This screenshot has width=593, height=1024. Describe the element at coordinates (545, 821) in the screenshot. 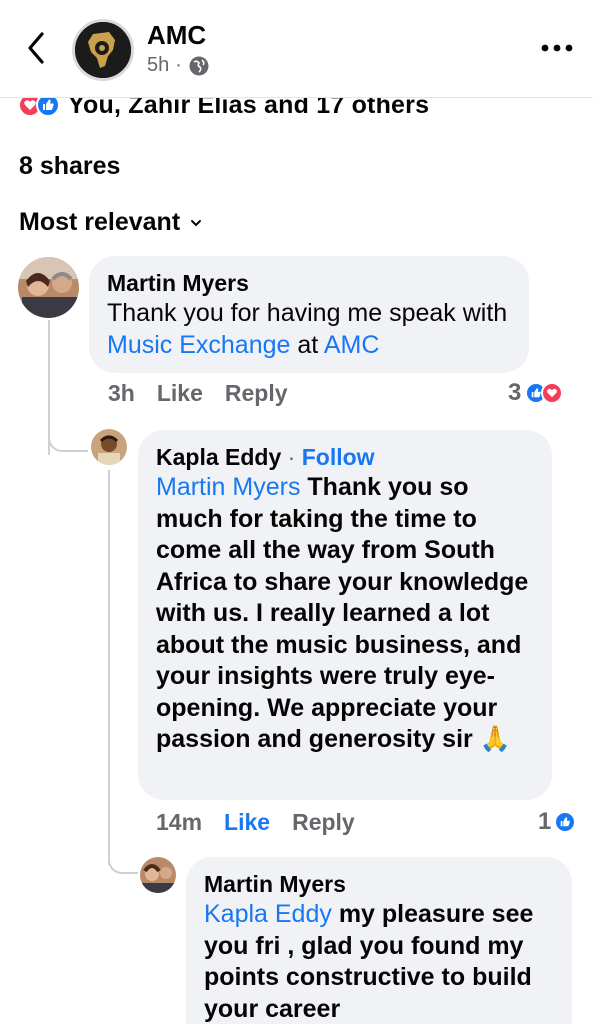

I see `reaction-count: 1` at that location.